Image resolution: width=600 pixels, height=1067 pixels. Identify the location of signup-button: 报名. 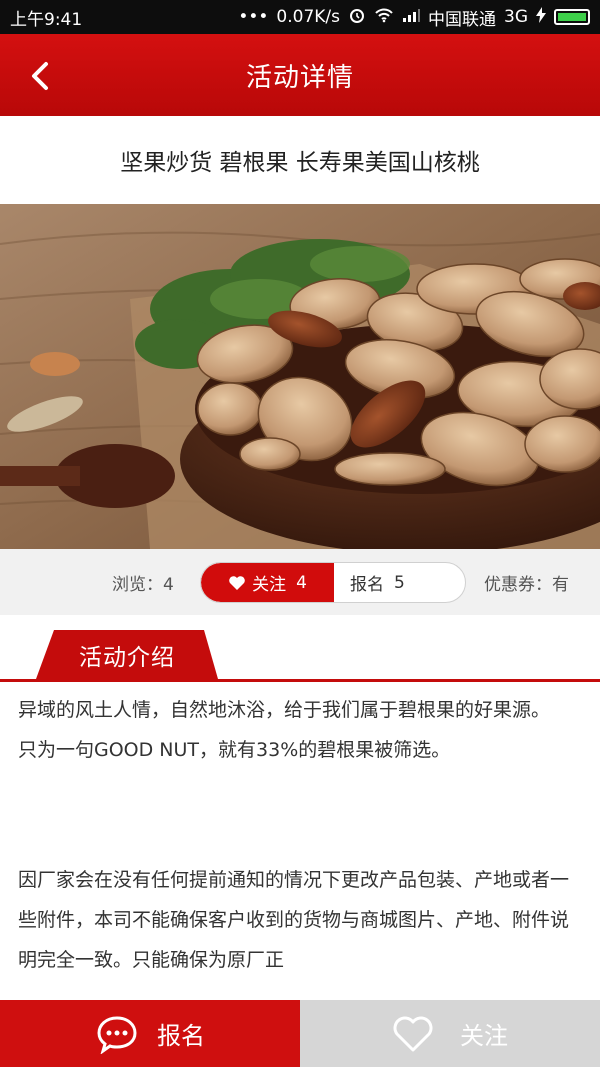
(150, 1033).